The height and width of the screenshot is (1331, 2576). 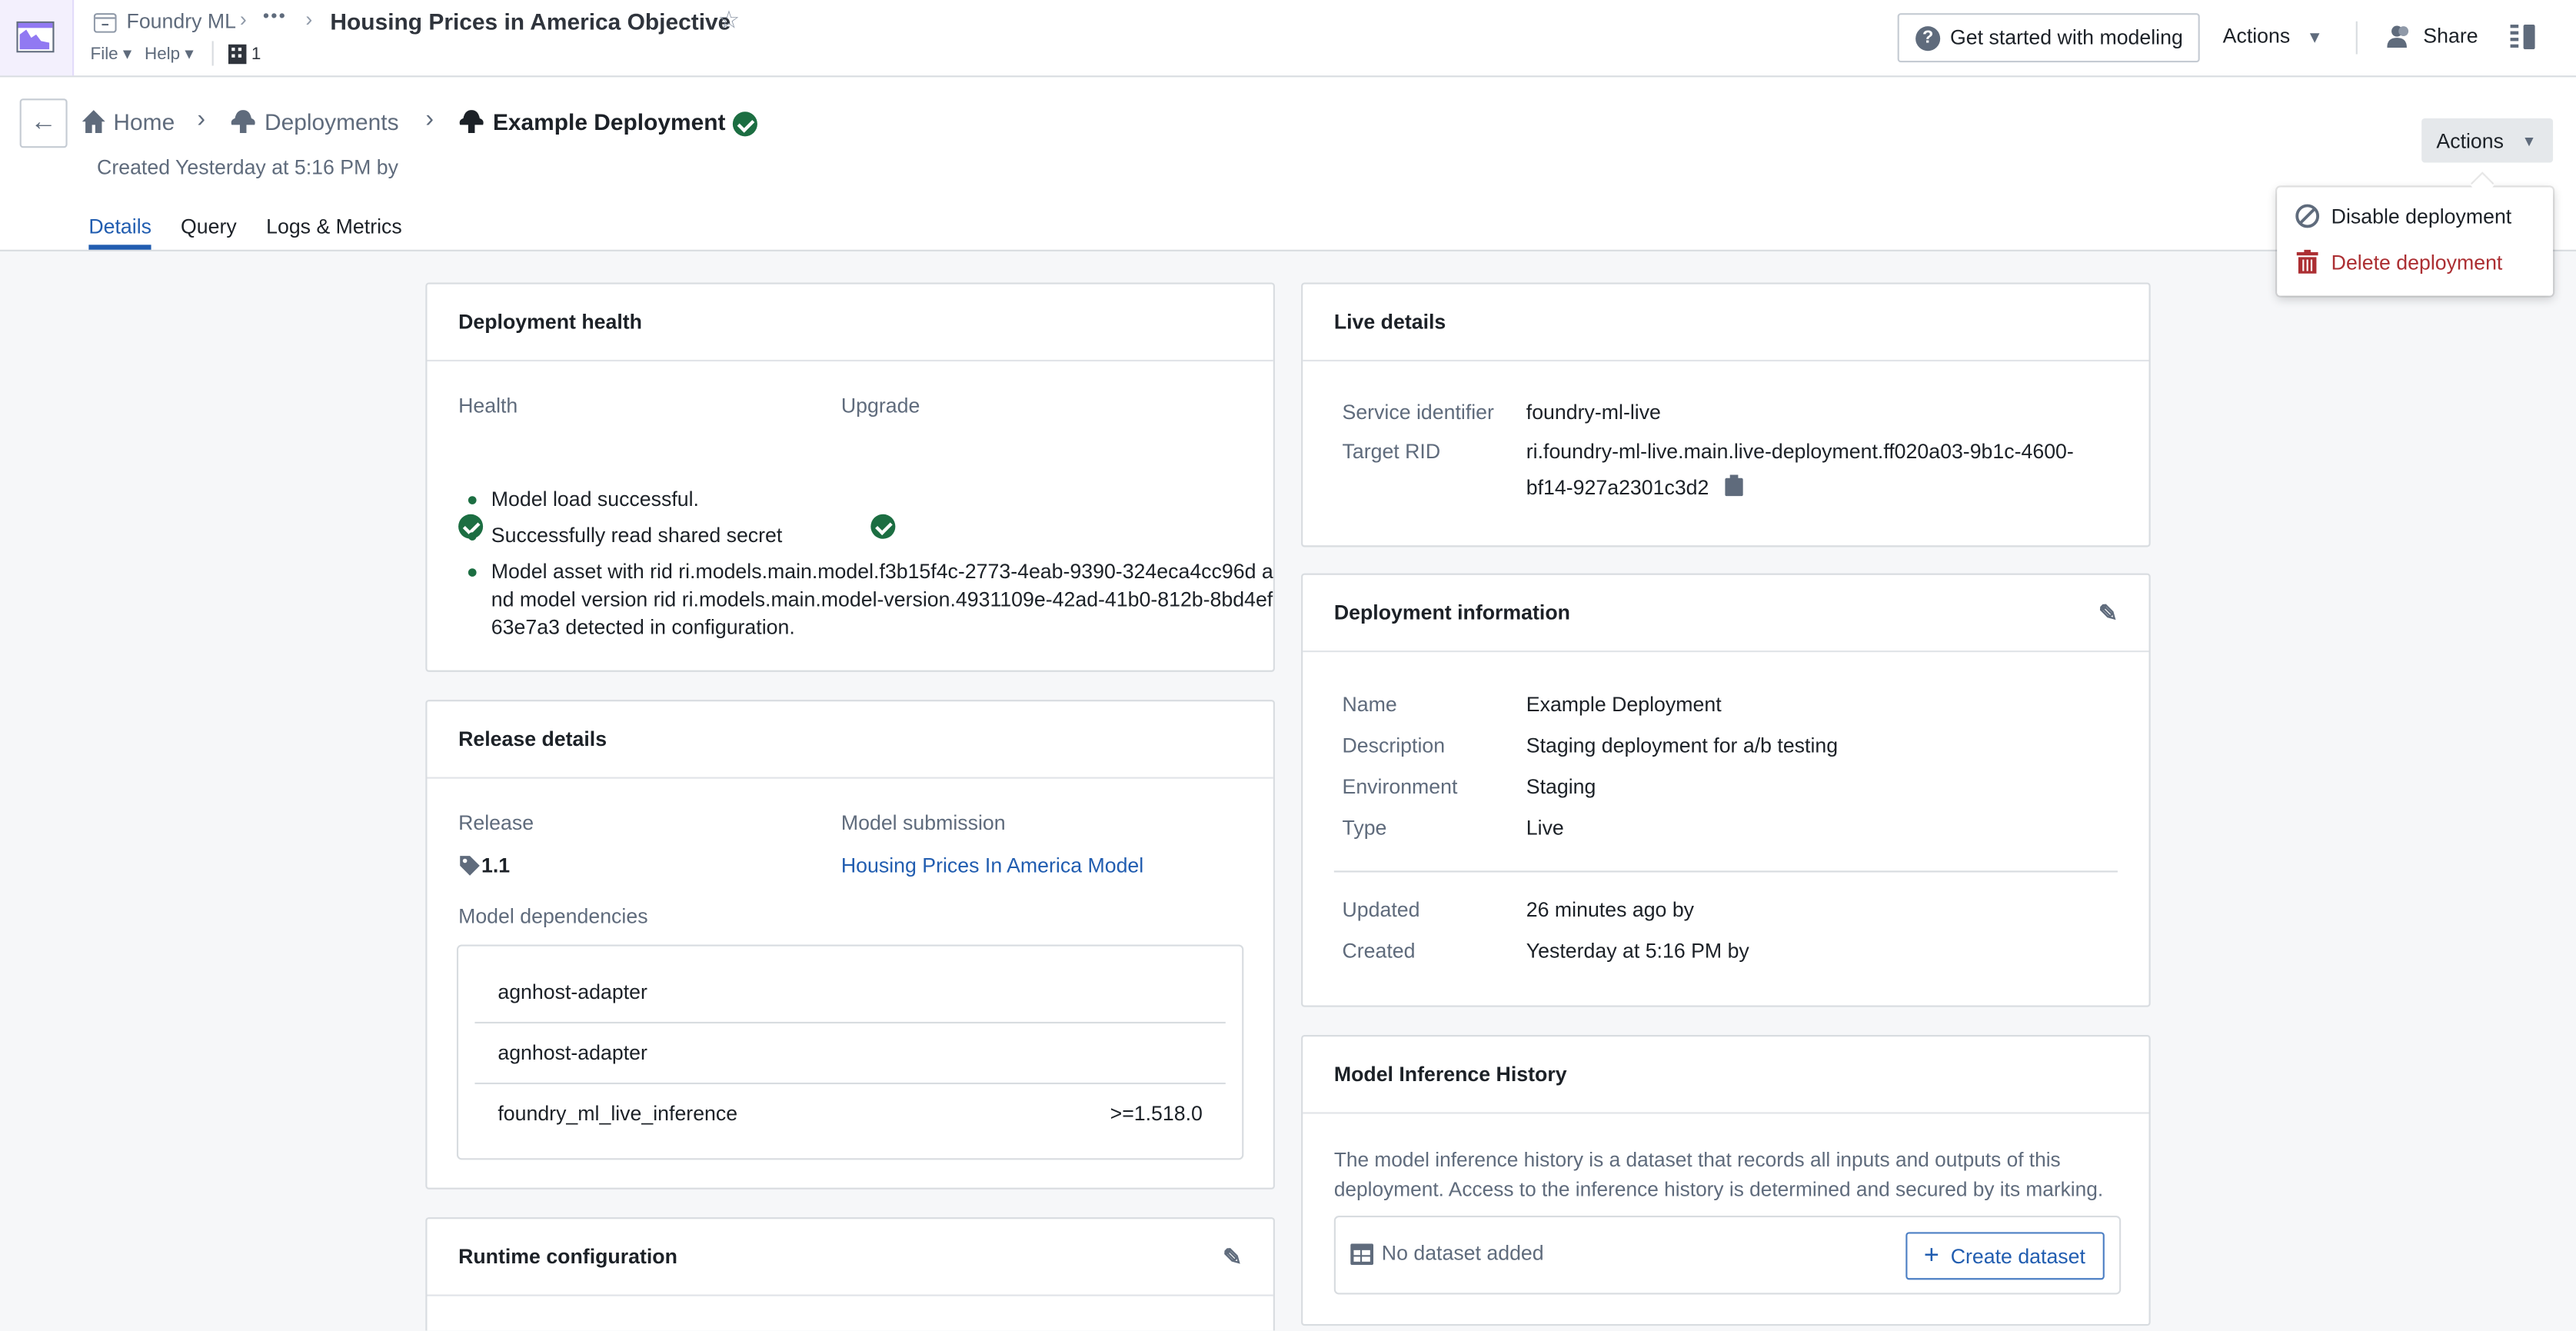 I want to click on dependency-row: foundry_ml_live_inference >=1.518.0, so click(x=849, y=1113).